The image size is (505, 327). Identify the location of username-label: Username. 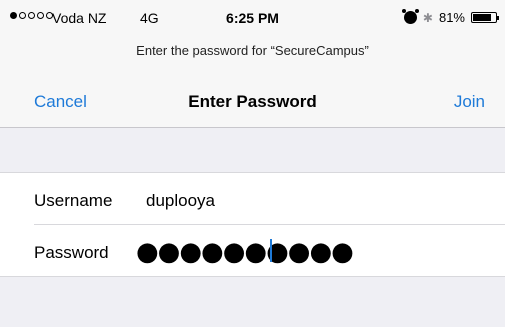
(73, 200).